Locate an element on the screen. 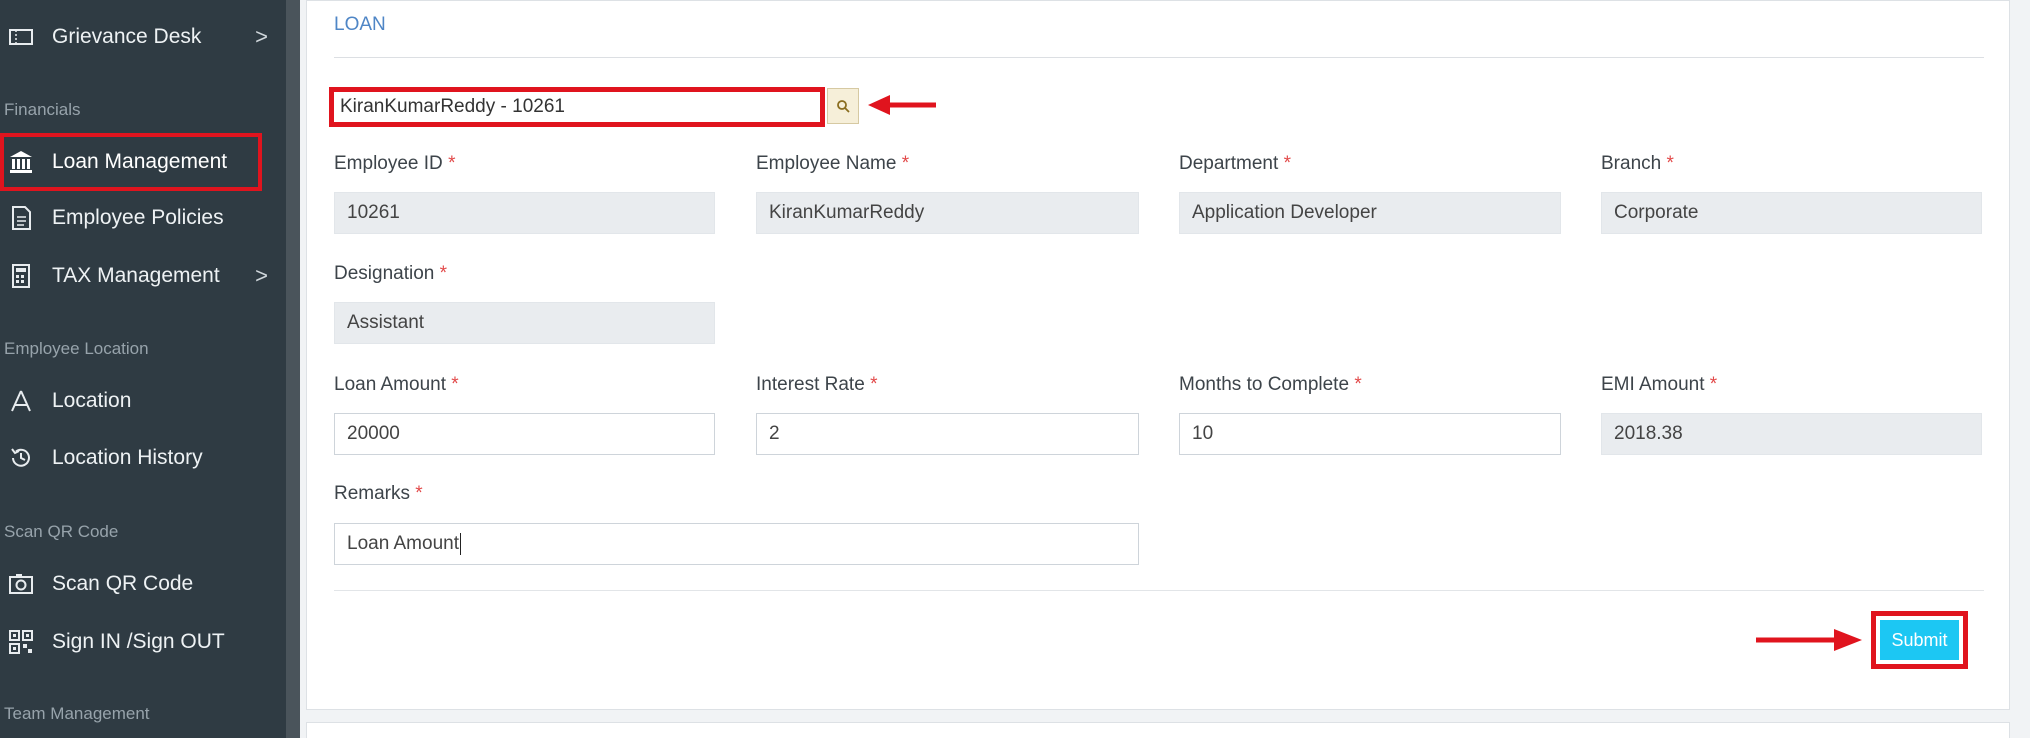 The height and width of the screenshot is (738, 2030). submit-button: Submit is located at coordinates (1919, 640).